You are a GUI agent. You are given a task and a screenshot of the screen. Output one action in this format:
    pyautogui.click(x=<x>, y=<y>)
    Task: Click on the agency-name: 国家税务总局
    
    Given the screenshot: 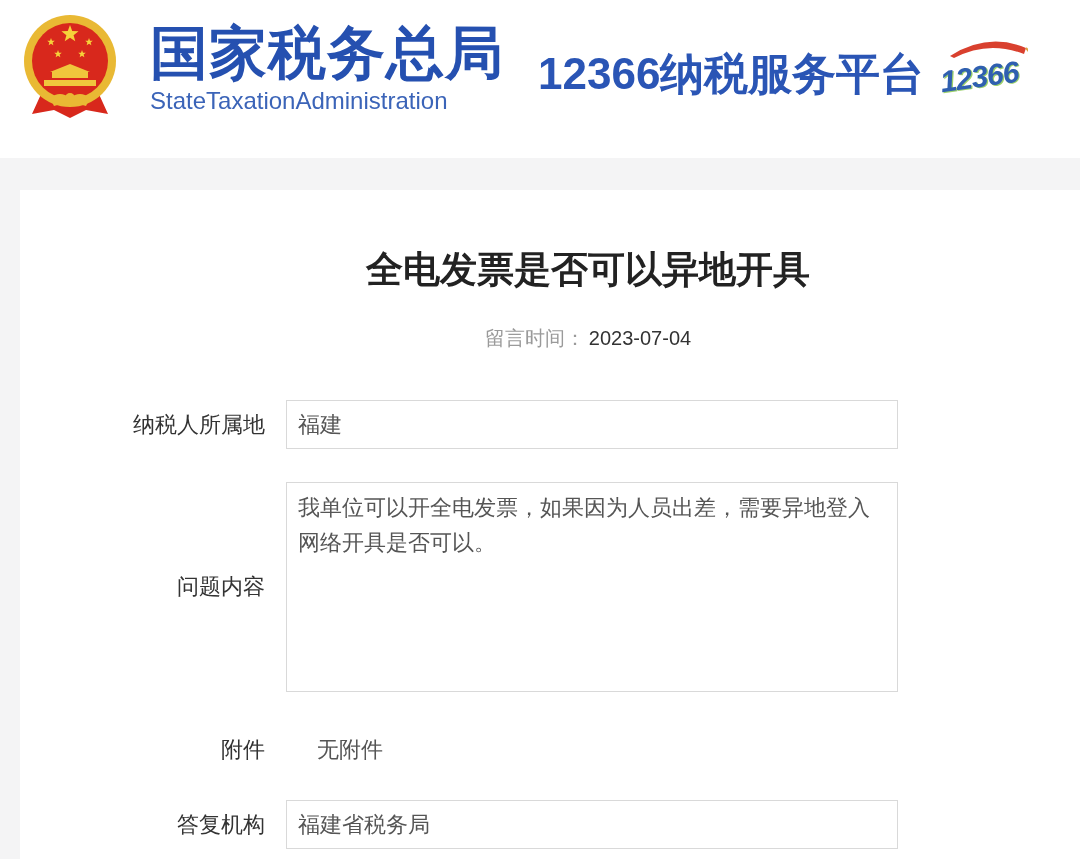 What is the action you would take?
    pyautogui.click(x=327, y=53)
    